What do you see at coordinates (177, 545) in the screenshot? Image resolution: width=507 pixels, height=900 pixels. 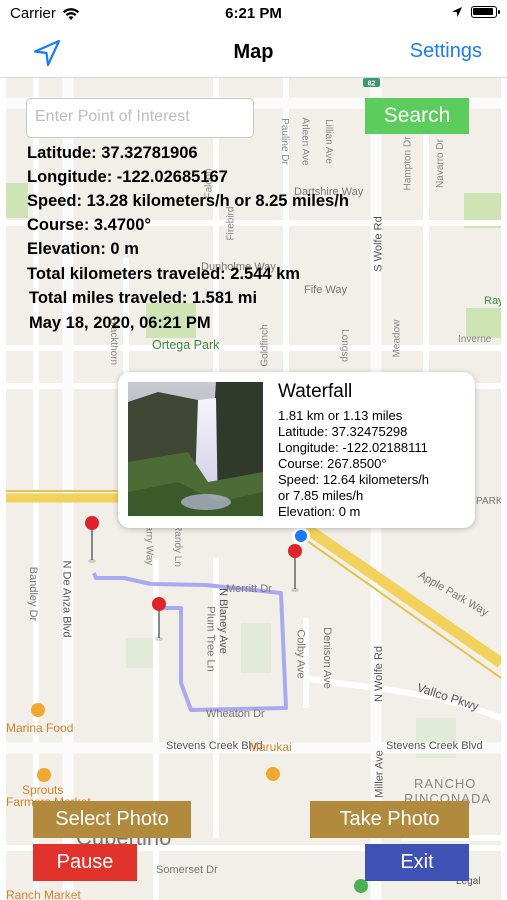 I see `map-label-randy-ln: Randy Ln` at bounding box center [177, 545].